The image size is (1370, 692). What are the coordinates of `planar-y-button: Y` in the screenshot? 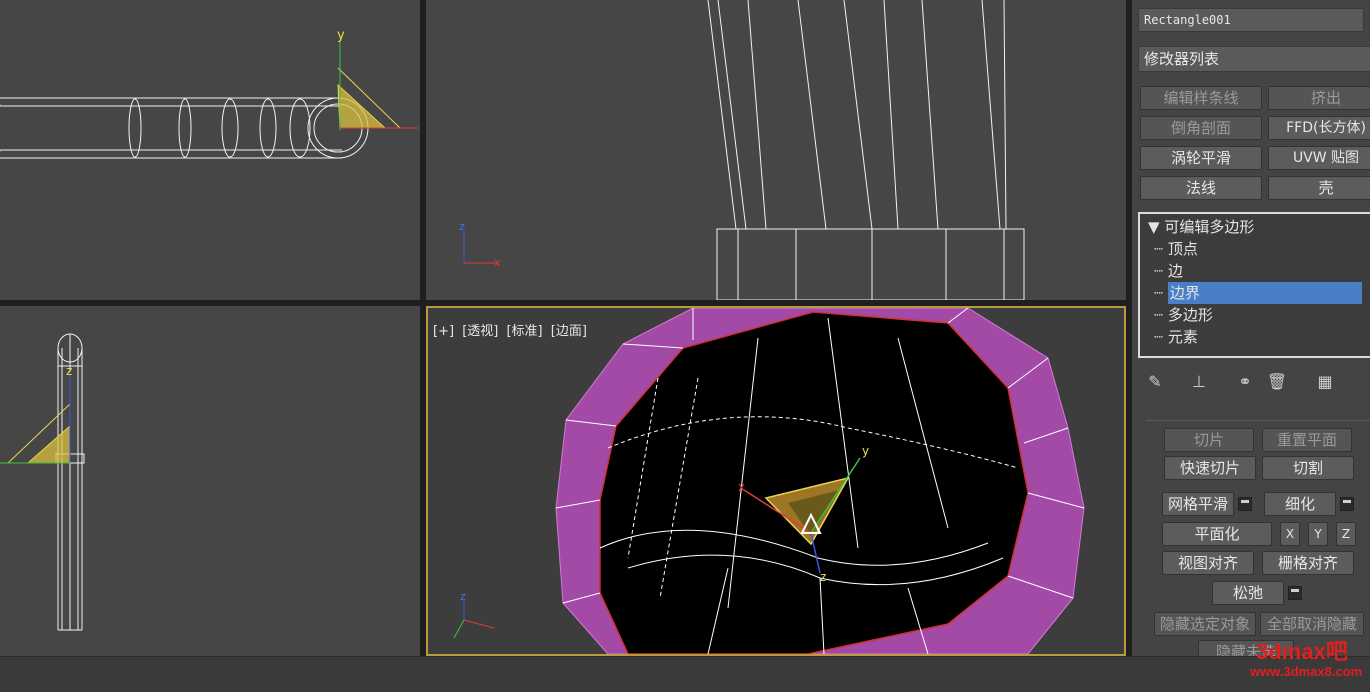 It's located at (1318, 534).